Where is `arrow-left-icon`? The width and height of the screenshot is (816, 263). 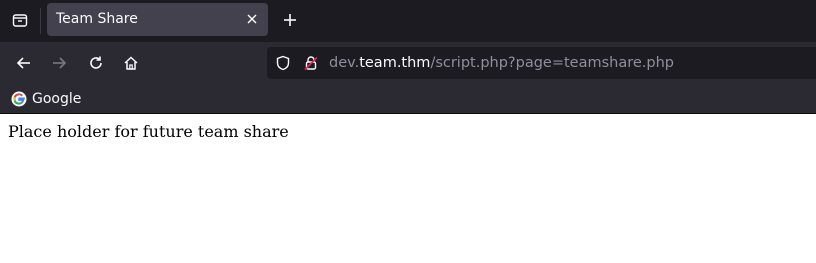
arrow-left-icon is located at coordinates (23, 63).